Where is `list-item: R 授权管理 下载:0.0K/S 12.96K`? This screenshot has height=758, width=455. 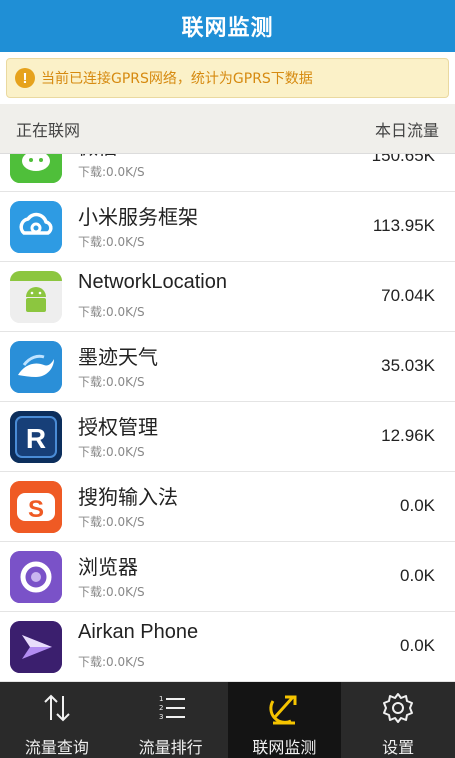 list-item: R 授权管理 下载:0.0K/S 12.96K is located at coordinates (227, 437).